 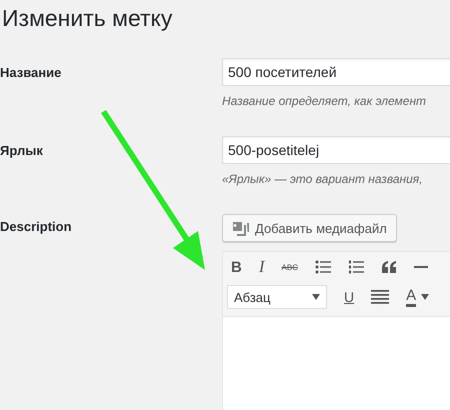 I want to click on field-label: Description, so click(x=36, y=227).